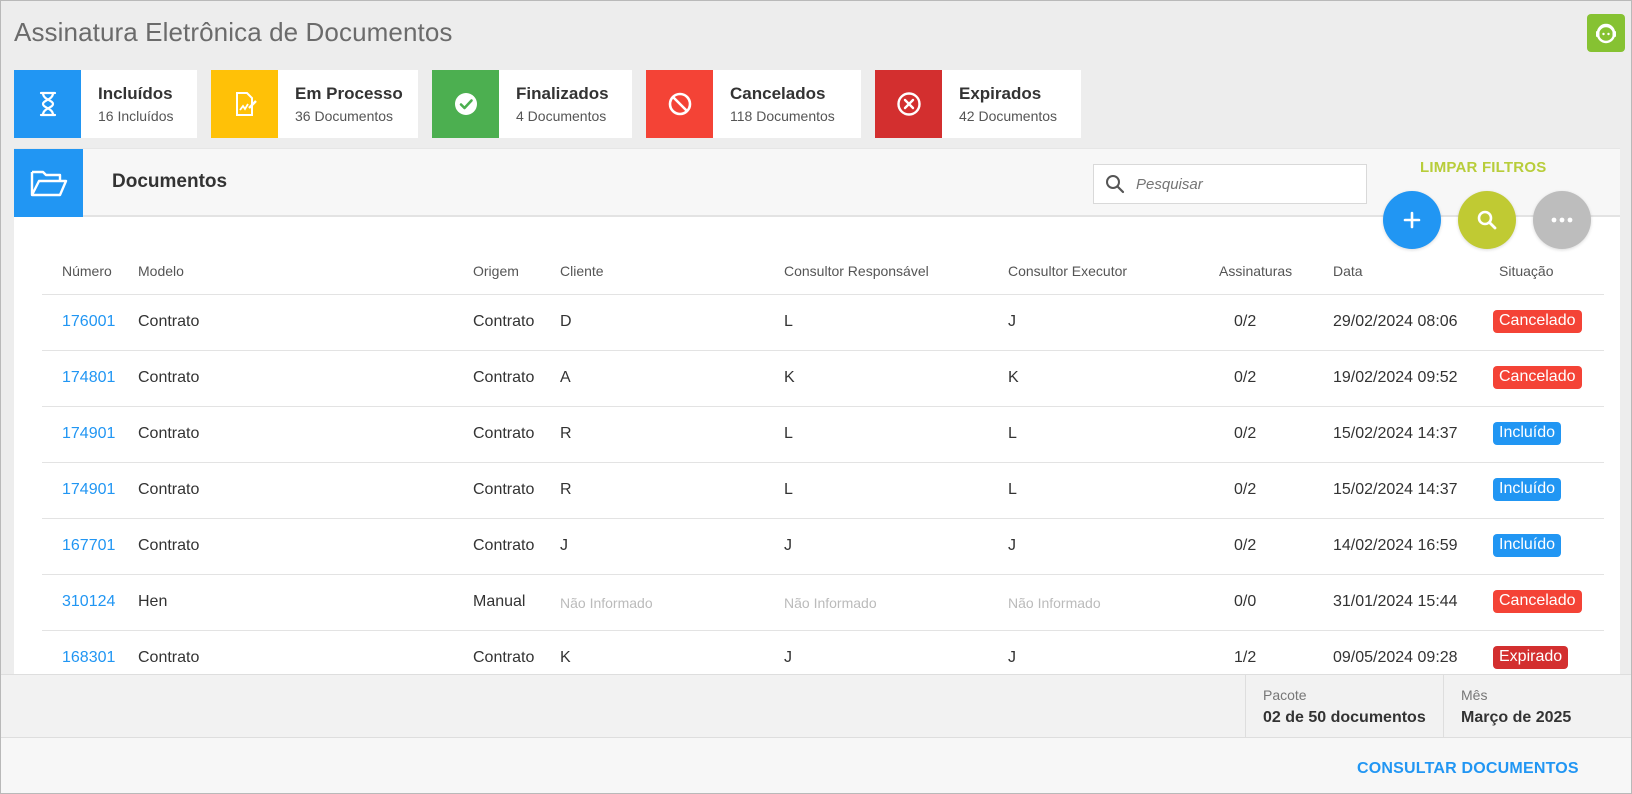 Image resolution: width=1632 pixels, height=794 pixels. Describe the element at coordinates (1537, 707) in the screenshot. I see `month-info: Mês Março de 2025` at that location.